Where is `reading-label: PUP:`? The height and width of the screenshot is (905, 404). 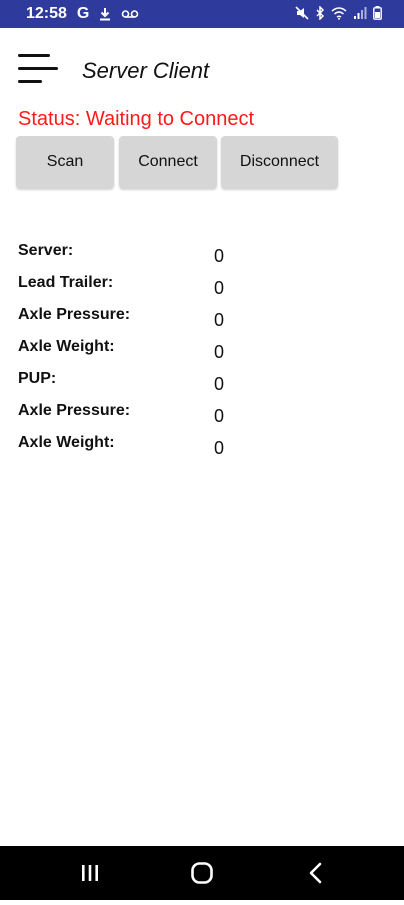 reading-label: PUP: is located at coordinates (37, 378).